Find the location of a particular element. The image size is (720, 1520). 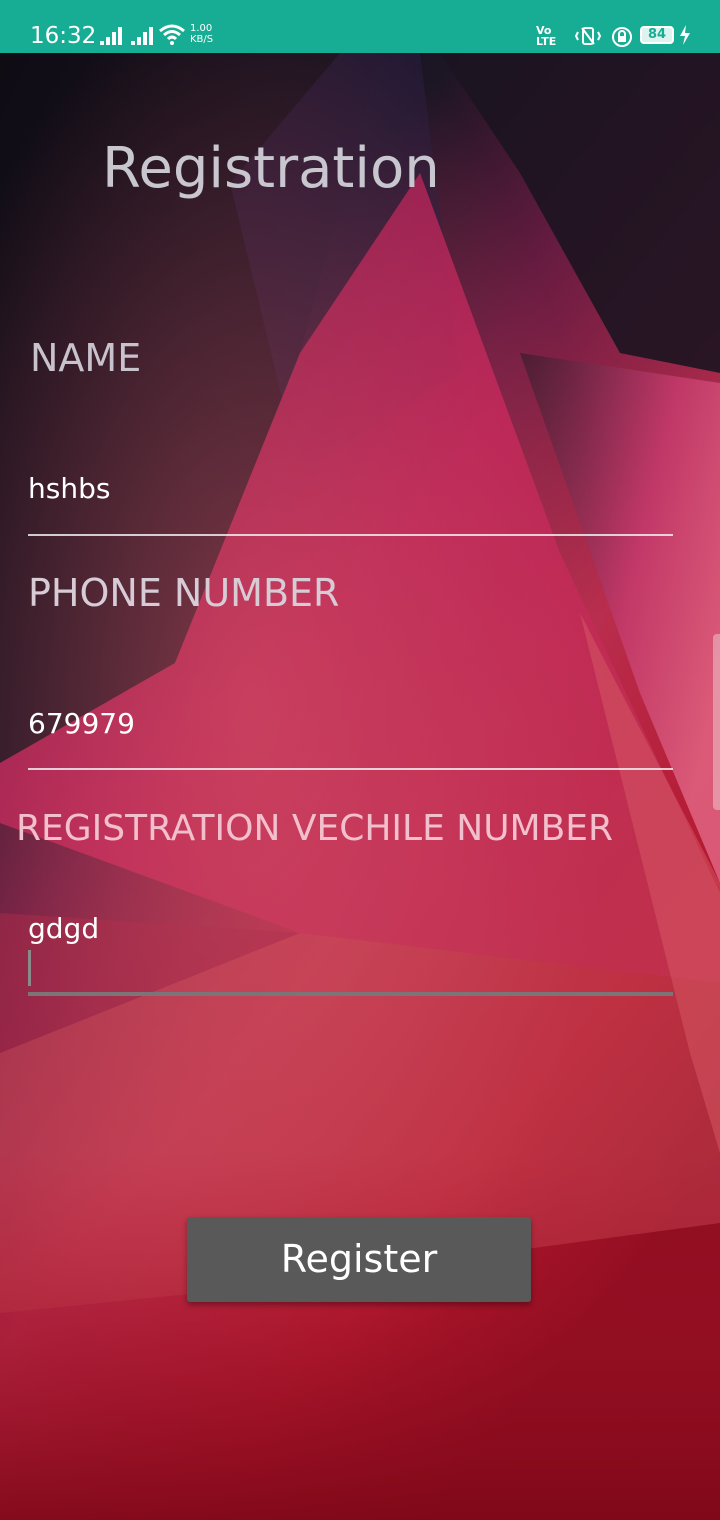

phone-number-field-value: 679979 is located at coordinates (81, 723).